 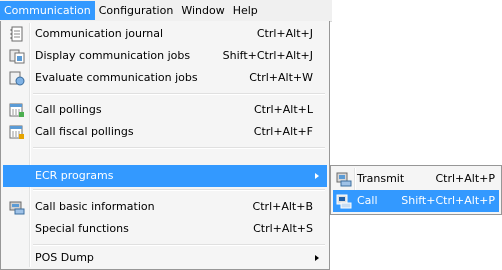 I want to click on menu-item-call-pollings: Call pollings Ctrl+Alt+L, so click(x=165, y=110).